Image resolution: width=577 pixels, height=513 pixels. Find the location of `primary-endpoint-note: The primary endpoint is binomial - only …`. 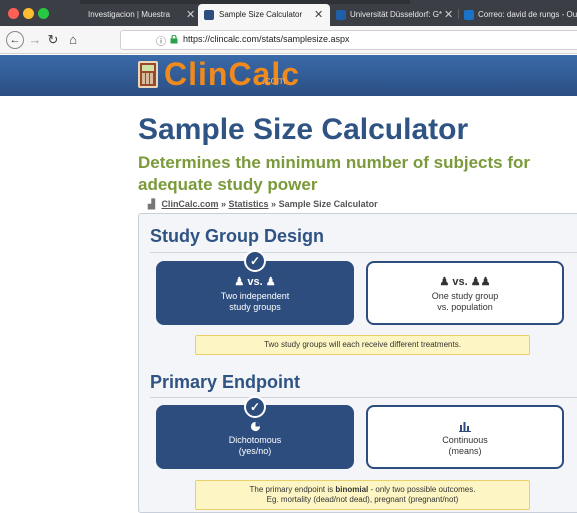

primary-endpoint-note: The primary endpoint is binomial - only … is located at coordinates (362, 495).